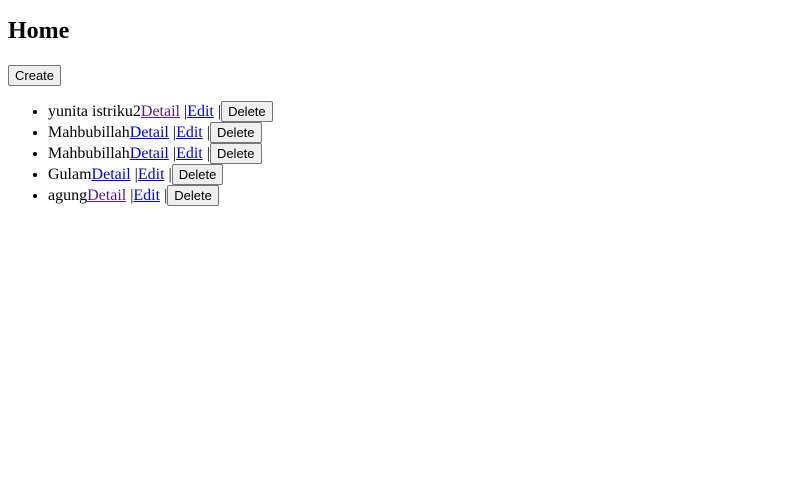 This screenshot has width=789, height=497. I want to click on item-name: Gulam, so click(70, 174).